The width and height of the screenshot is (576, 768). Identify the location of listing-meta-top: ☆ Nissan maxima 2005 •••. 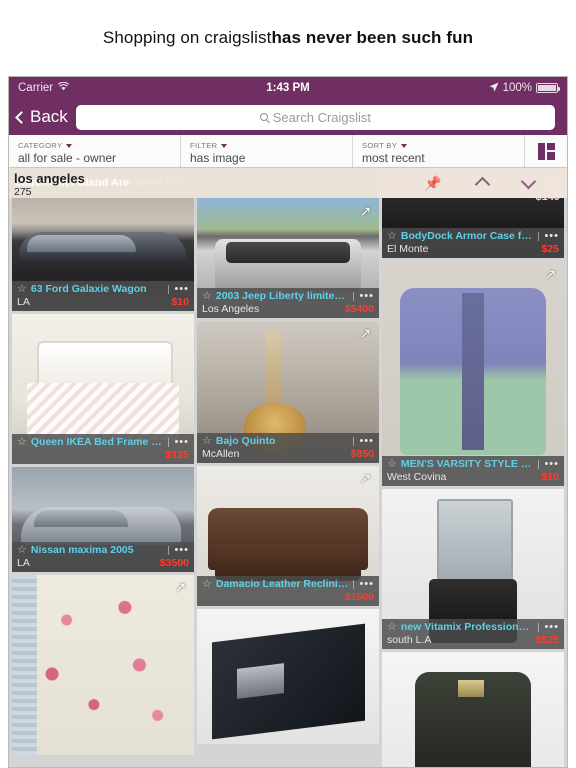
(103, 550).